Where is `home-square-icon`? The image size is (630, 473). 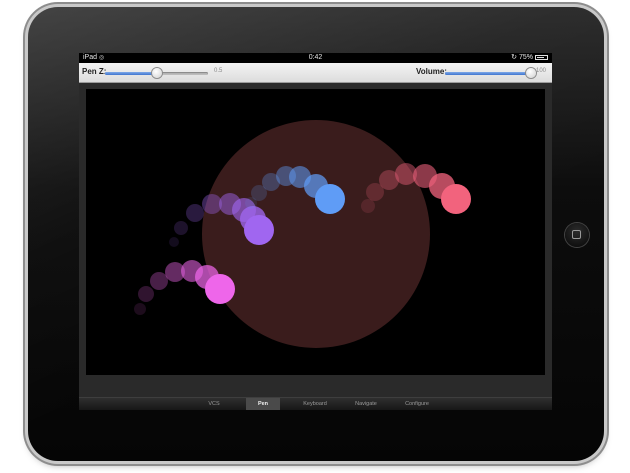 home-square-icon is located at coordinates (576, 234).